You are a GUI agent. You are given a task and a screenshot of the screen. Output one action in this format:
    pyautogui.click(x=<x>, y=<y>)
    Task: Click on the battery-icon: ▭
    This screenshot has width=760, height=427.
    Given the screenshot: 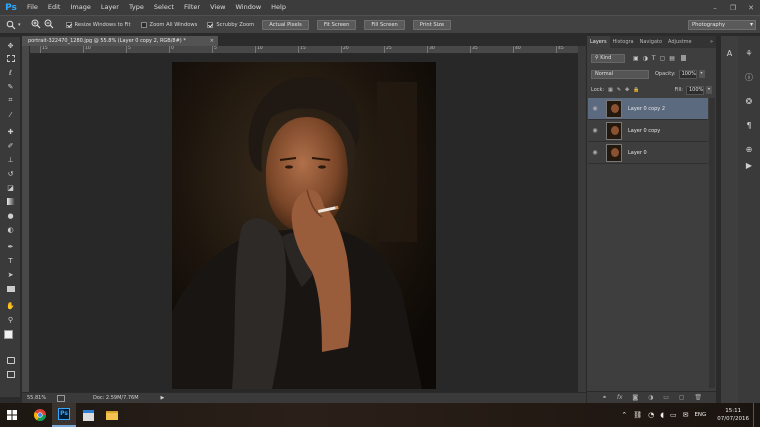 What is the action you would take?
    pyautogui.click(x=673, y=415)
    